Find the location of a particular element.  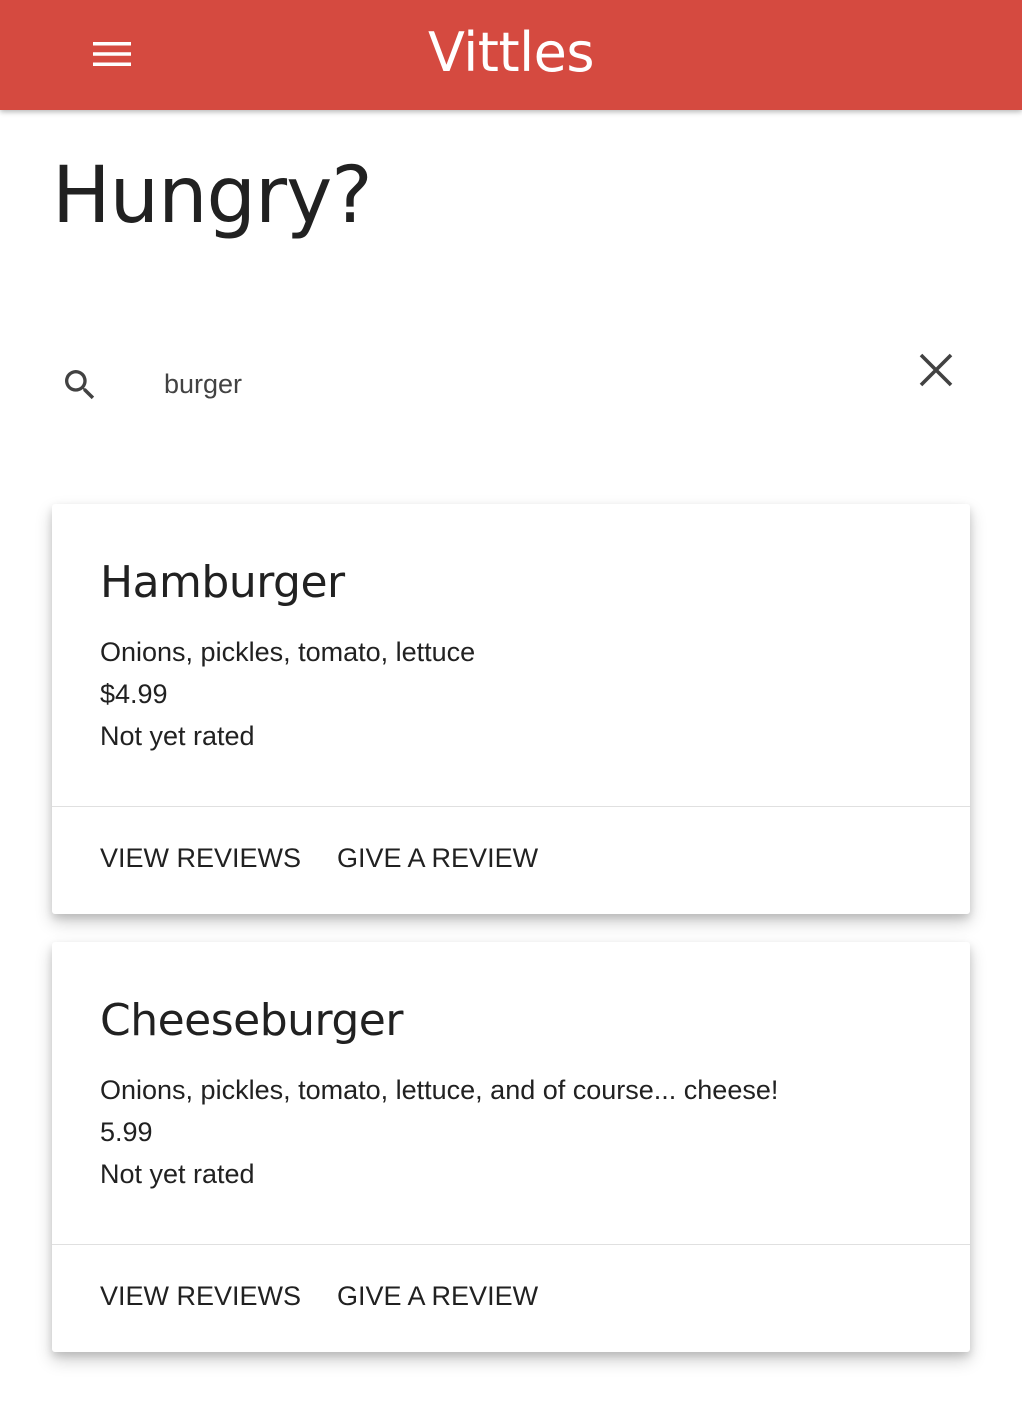

close-icon is located at coordinates (936, 370).